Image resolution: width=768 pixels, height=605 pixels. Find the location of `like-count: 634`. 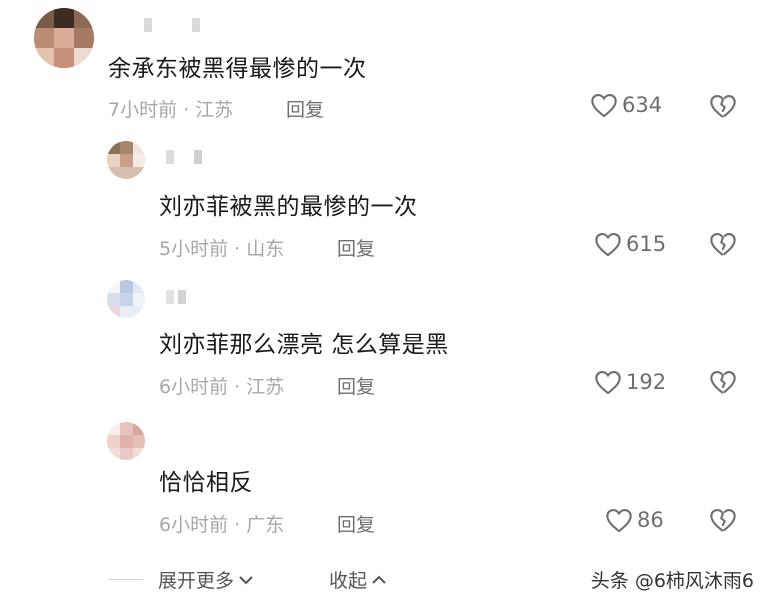

like-count: 634 is located at coordinates (642, 105).